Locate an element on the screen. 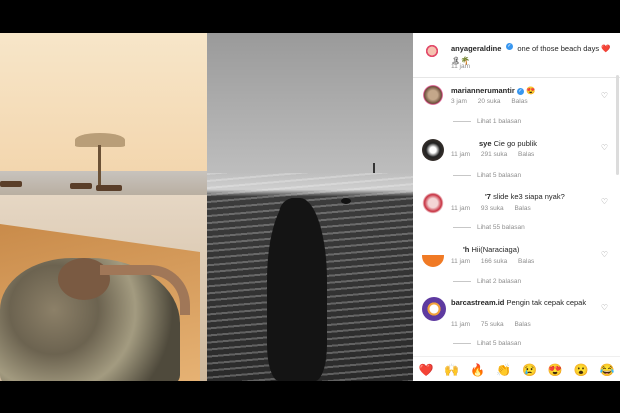  comment-meta: 3 jam 20 suka Balas is located at coordinates (494, 101).